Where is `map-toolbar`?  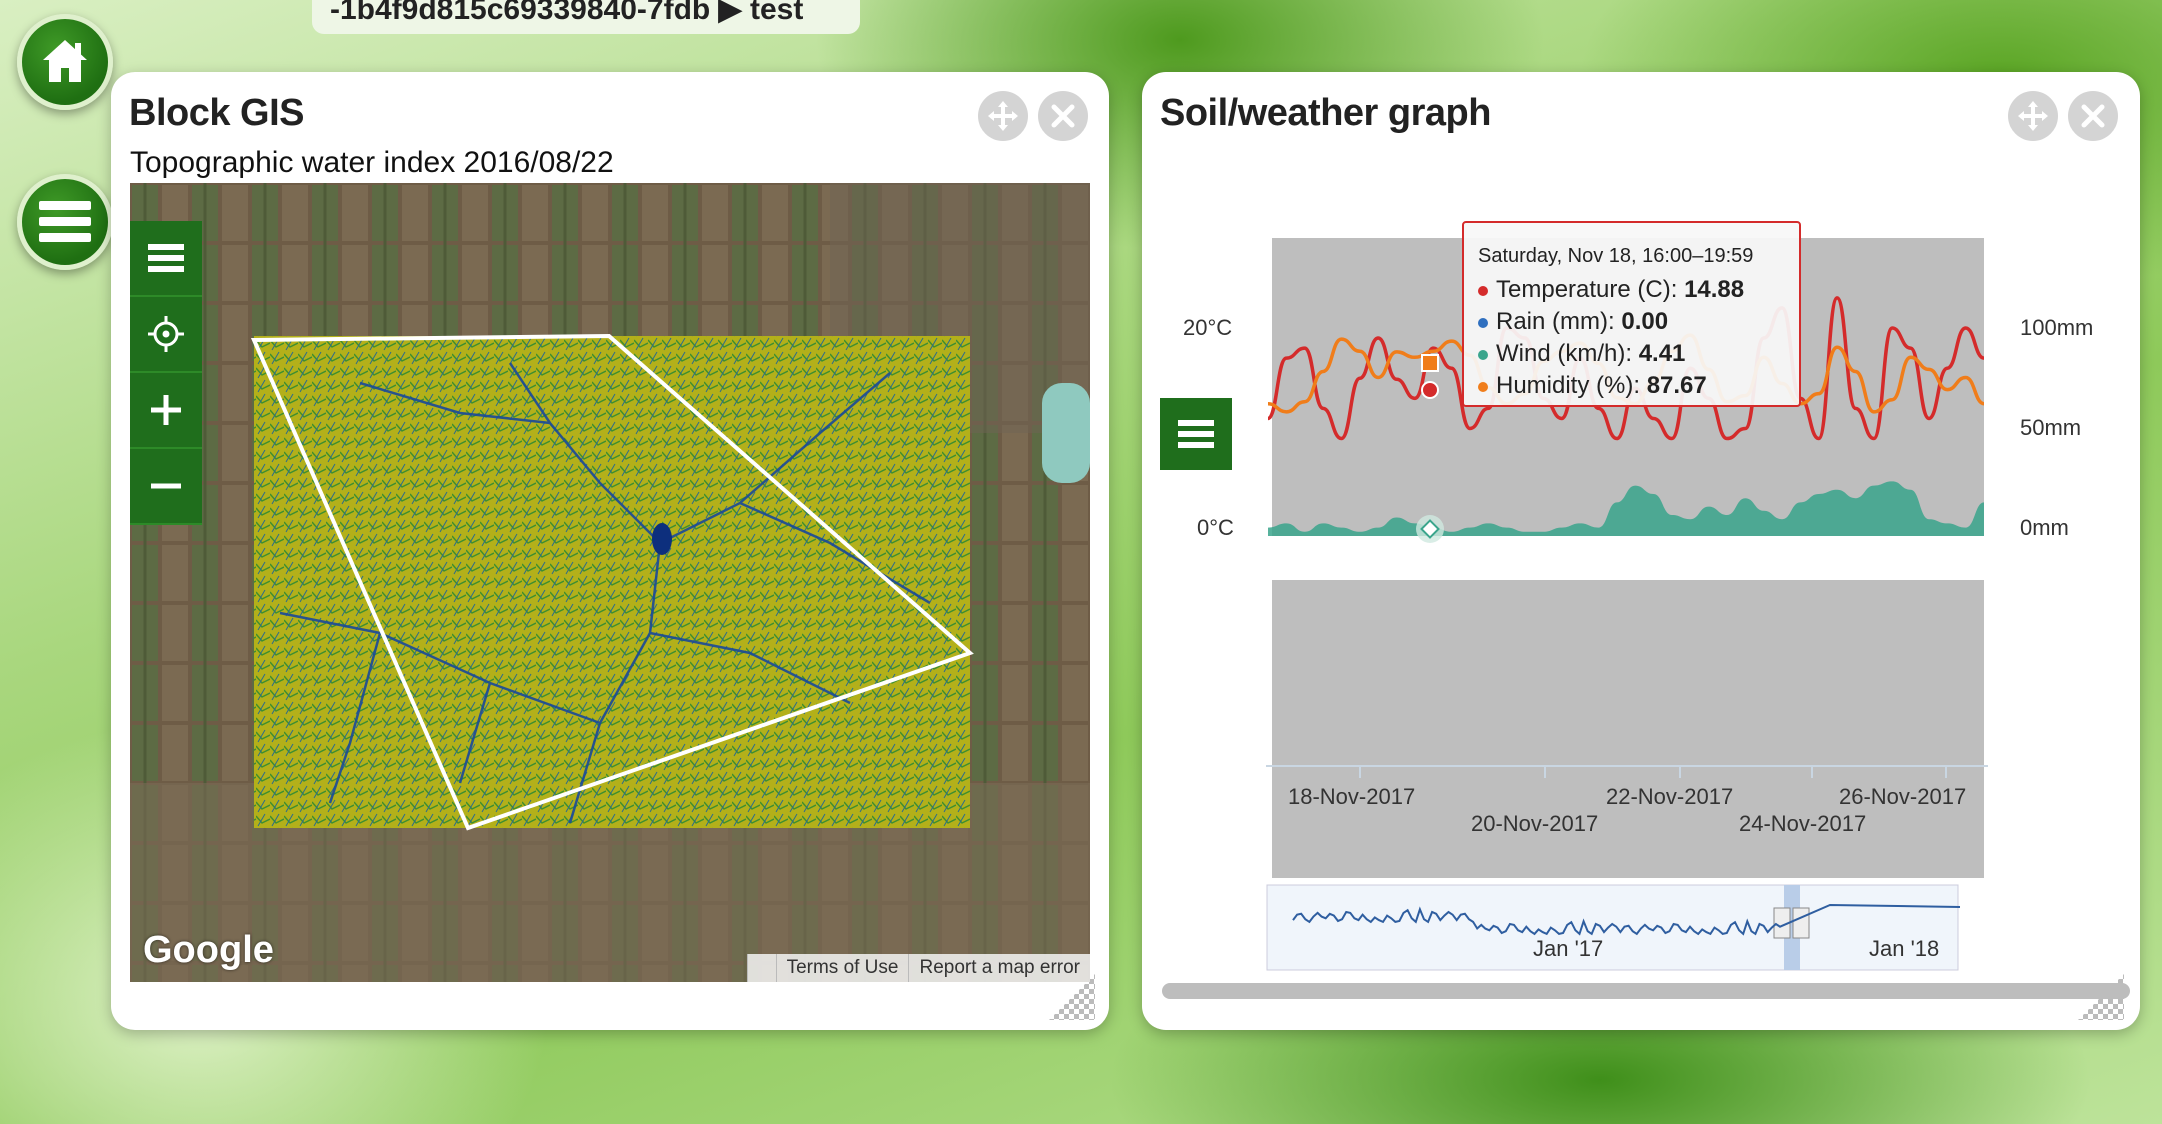 map-toolbar is located at coordinates (166, 373).